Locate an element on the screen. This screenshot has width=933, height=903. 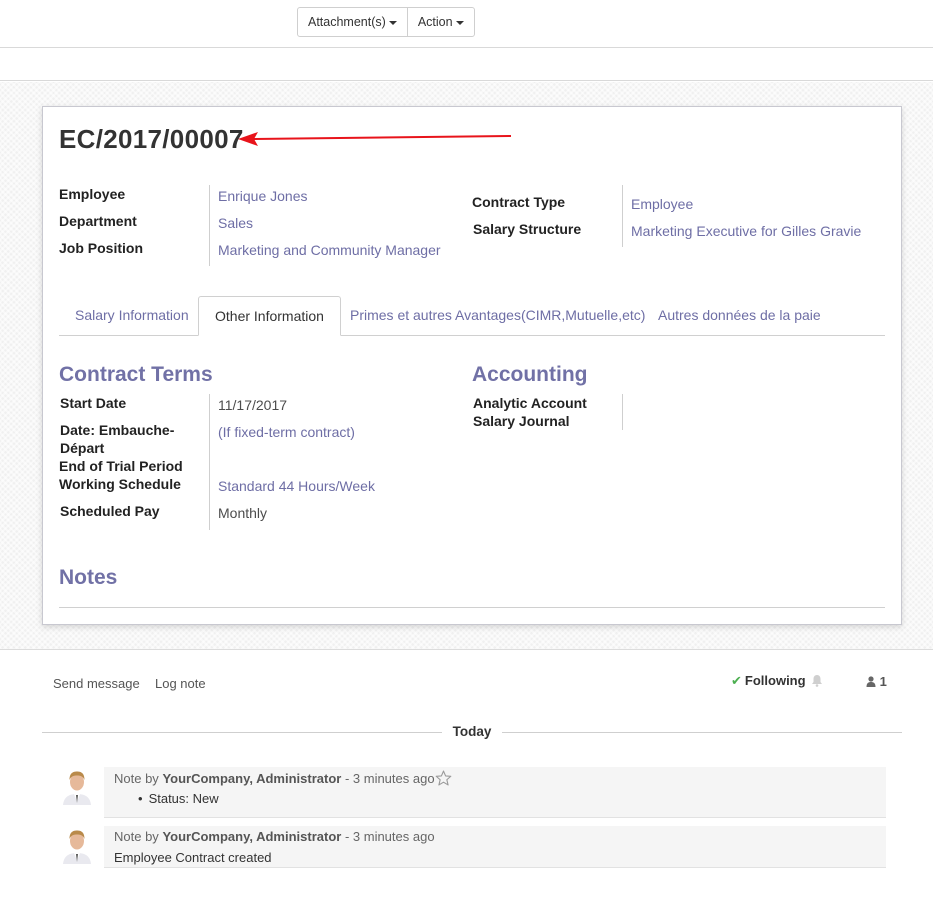
message-body: Employee Contract created is located at coordinates (193, 857).